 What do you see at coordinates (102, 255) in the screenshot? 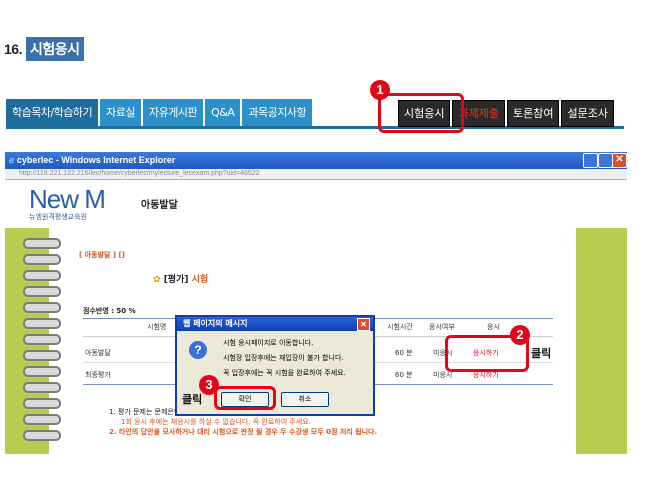
I see `breadcrumb: [ 아동발달 ] []` at bounding box center [102, 255].